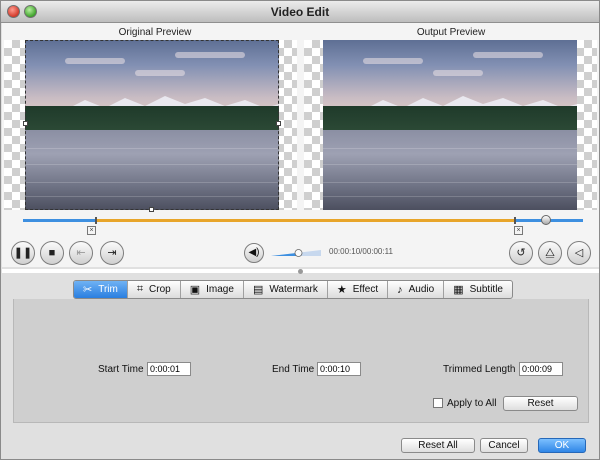 The image size is (600, 460). I want to click on reset-all-button: Reset All, so click(438, 445).